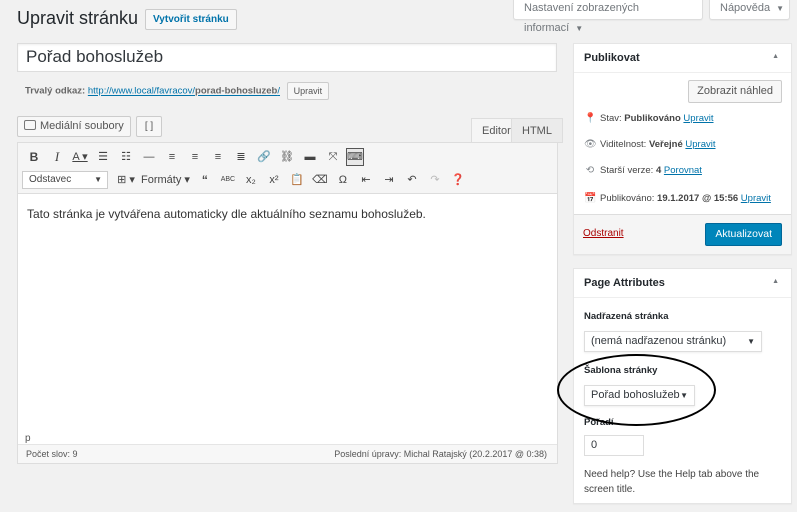 This screenshot has height=512, width=797. Describe the element at coordinates (682, 283) in the screenshot. I see `page-attributes-title: Page Attributes ▲` at that location.